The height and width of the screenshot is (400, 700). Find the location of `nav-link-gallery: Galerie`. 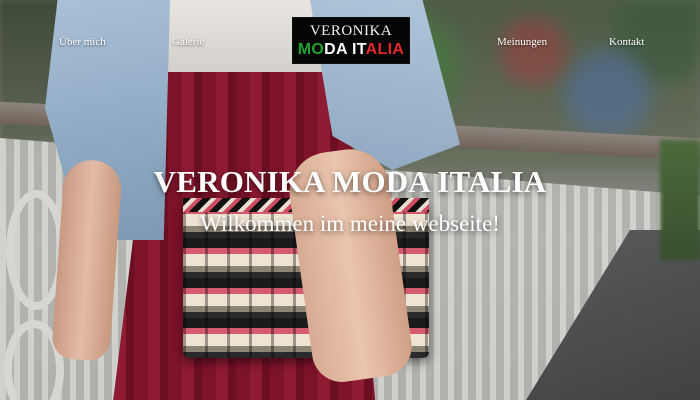

nav-link-gallery: Galerie is located at coordinates (188, 42).